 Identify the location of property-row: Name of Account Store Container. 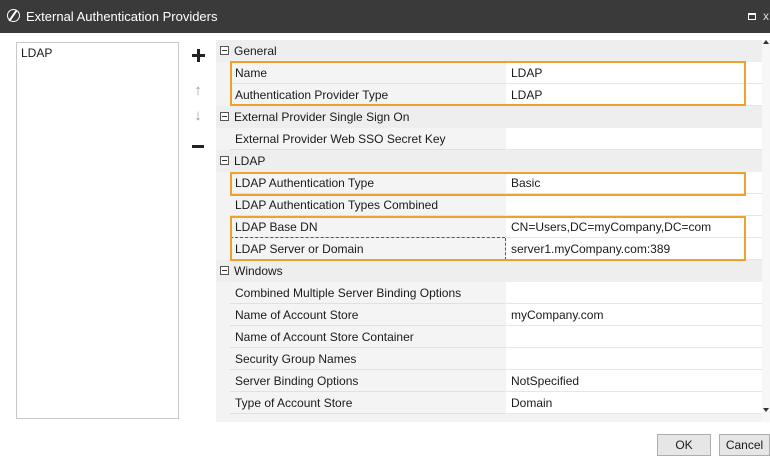
(489, 337).